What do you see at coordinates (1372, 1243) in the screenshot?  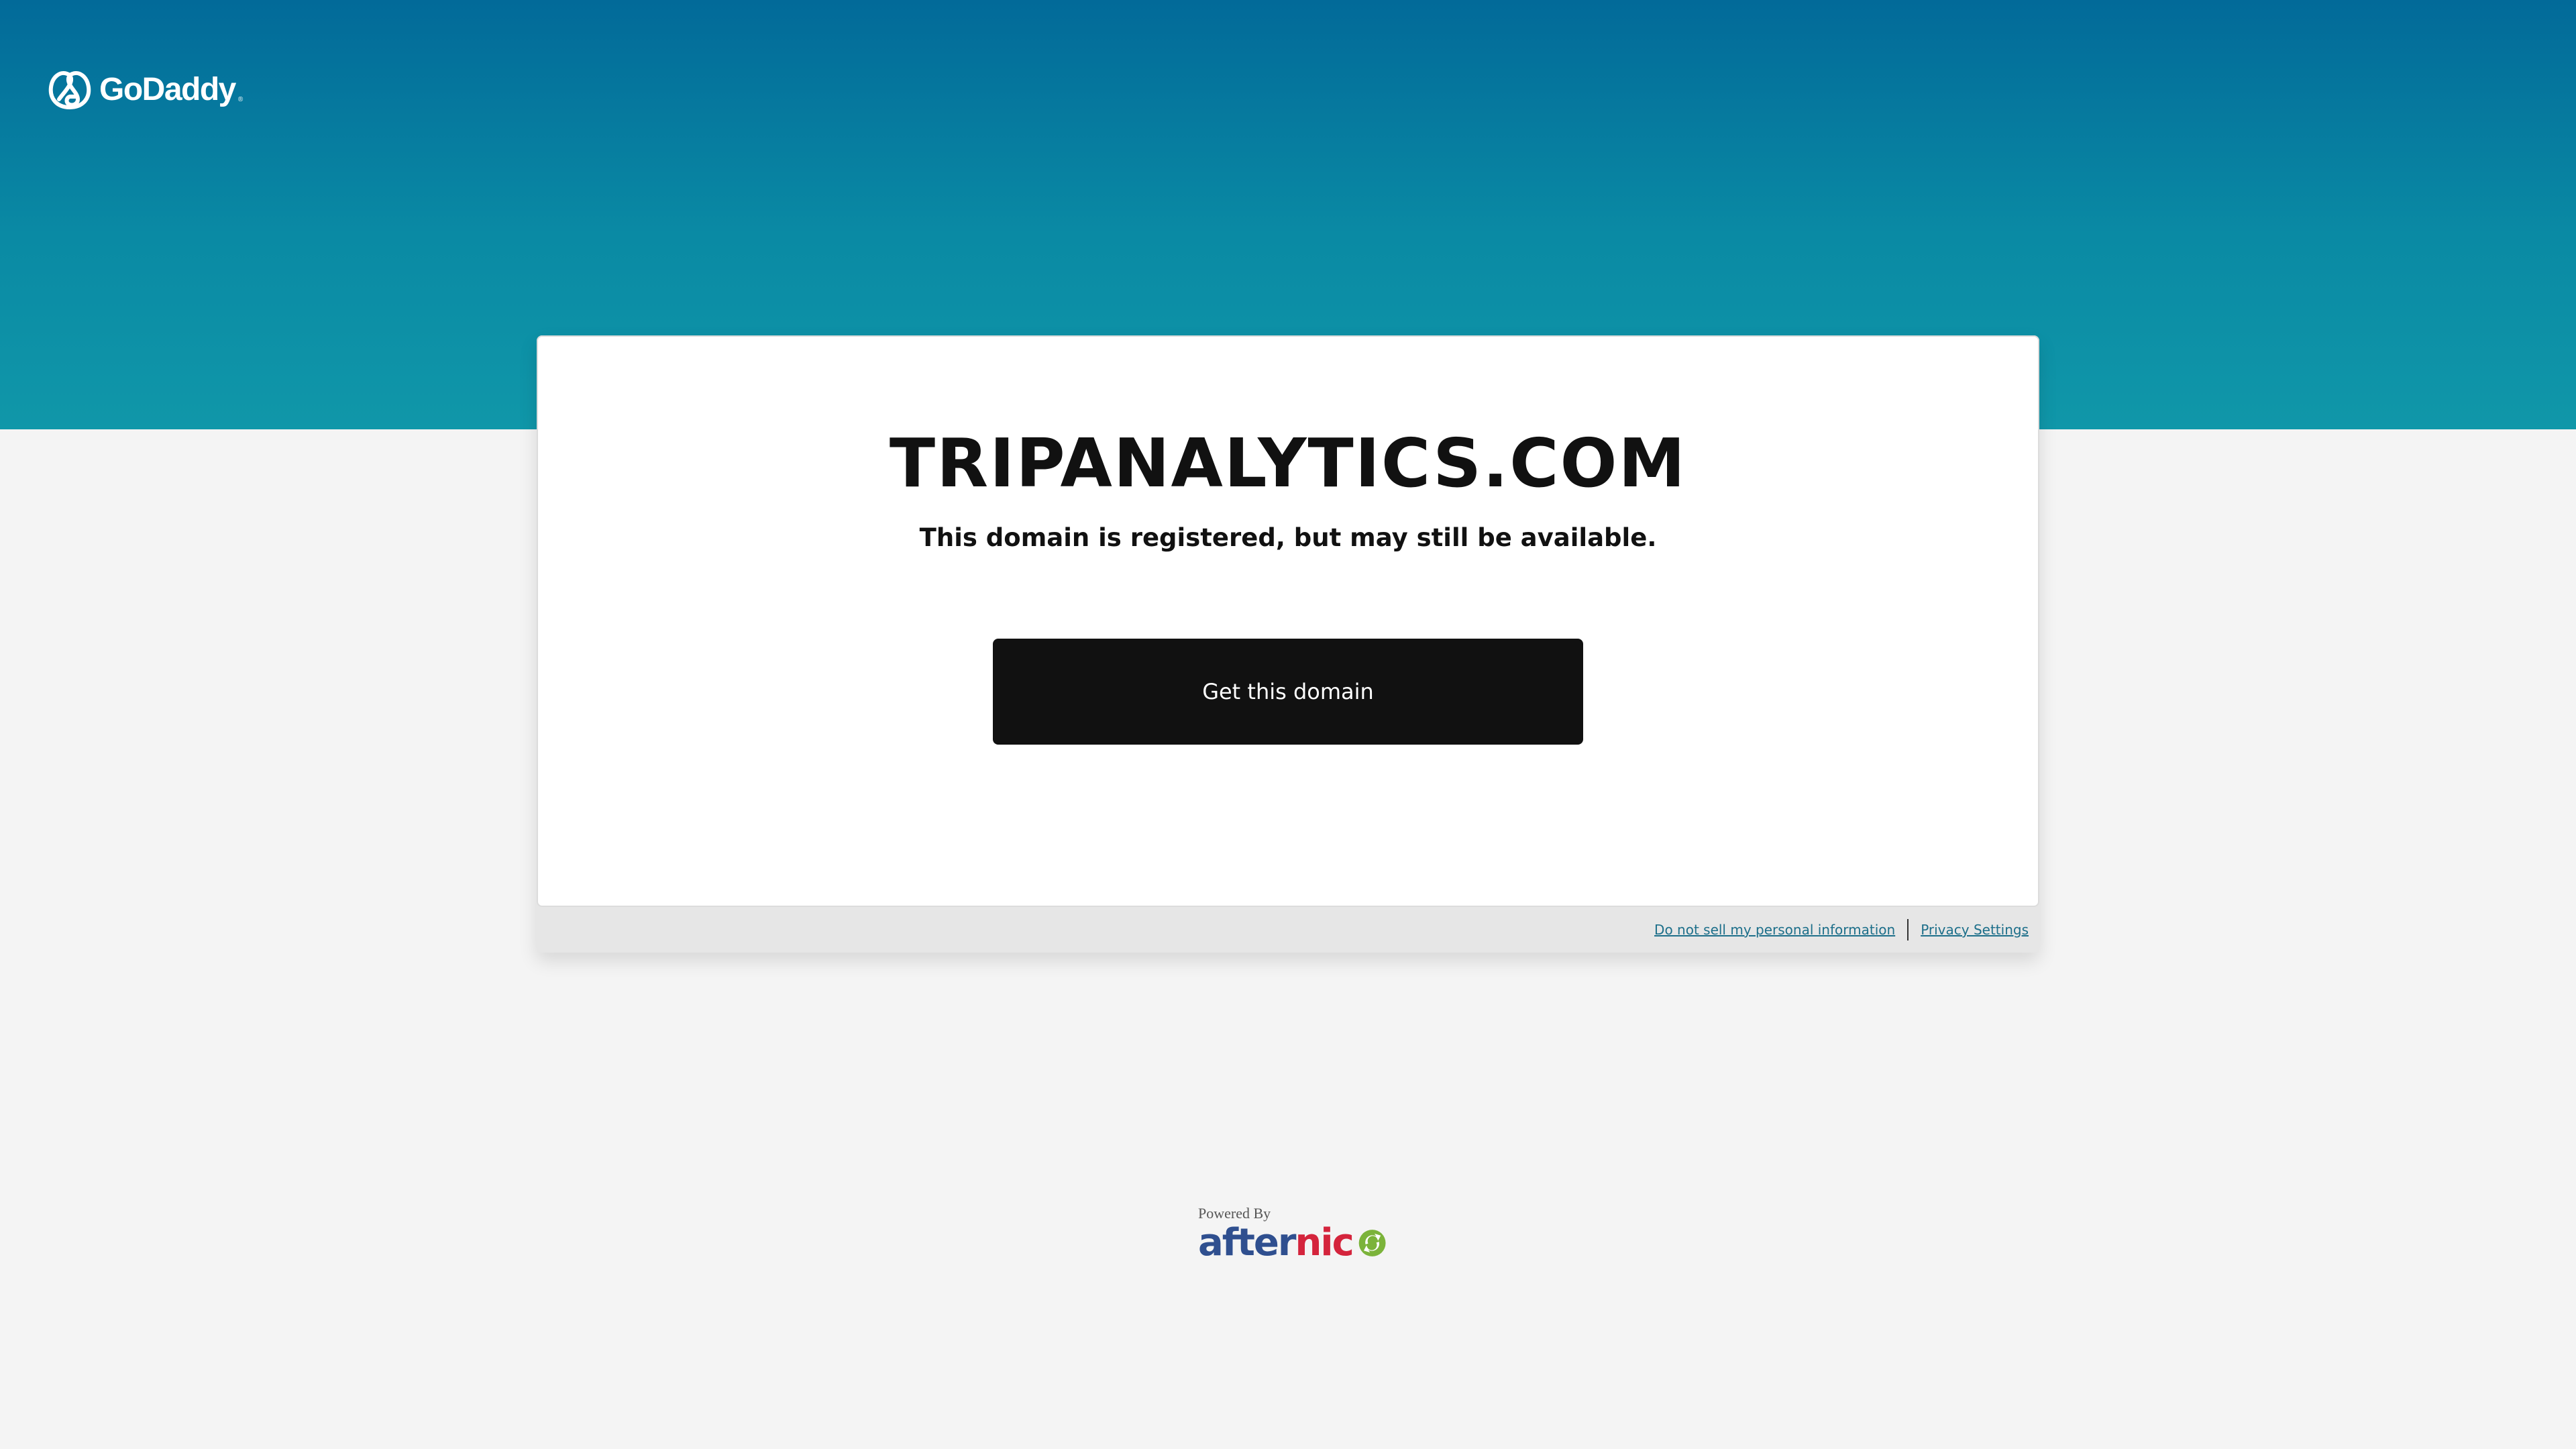 I see `afternic-icon` at bounding box center [1372, 1243].